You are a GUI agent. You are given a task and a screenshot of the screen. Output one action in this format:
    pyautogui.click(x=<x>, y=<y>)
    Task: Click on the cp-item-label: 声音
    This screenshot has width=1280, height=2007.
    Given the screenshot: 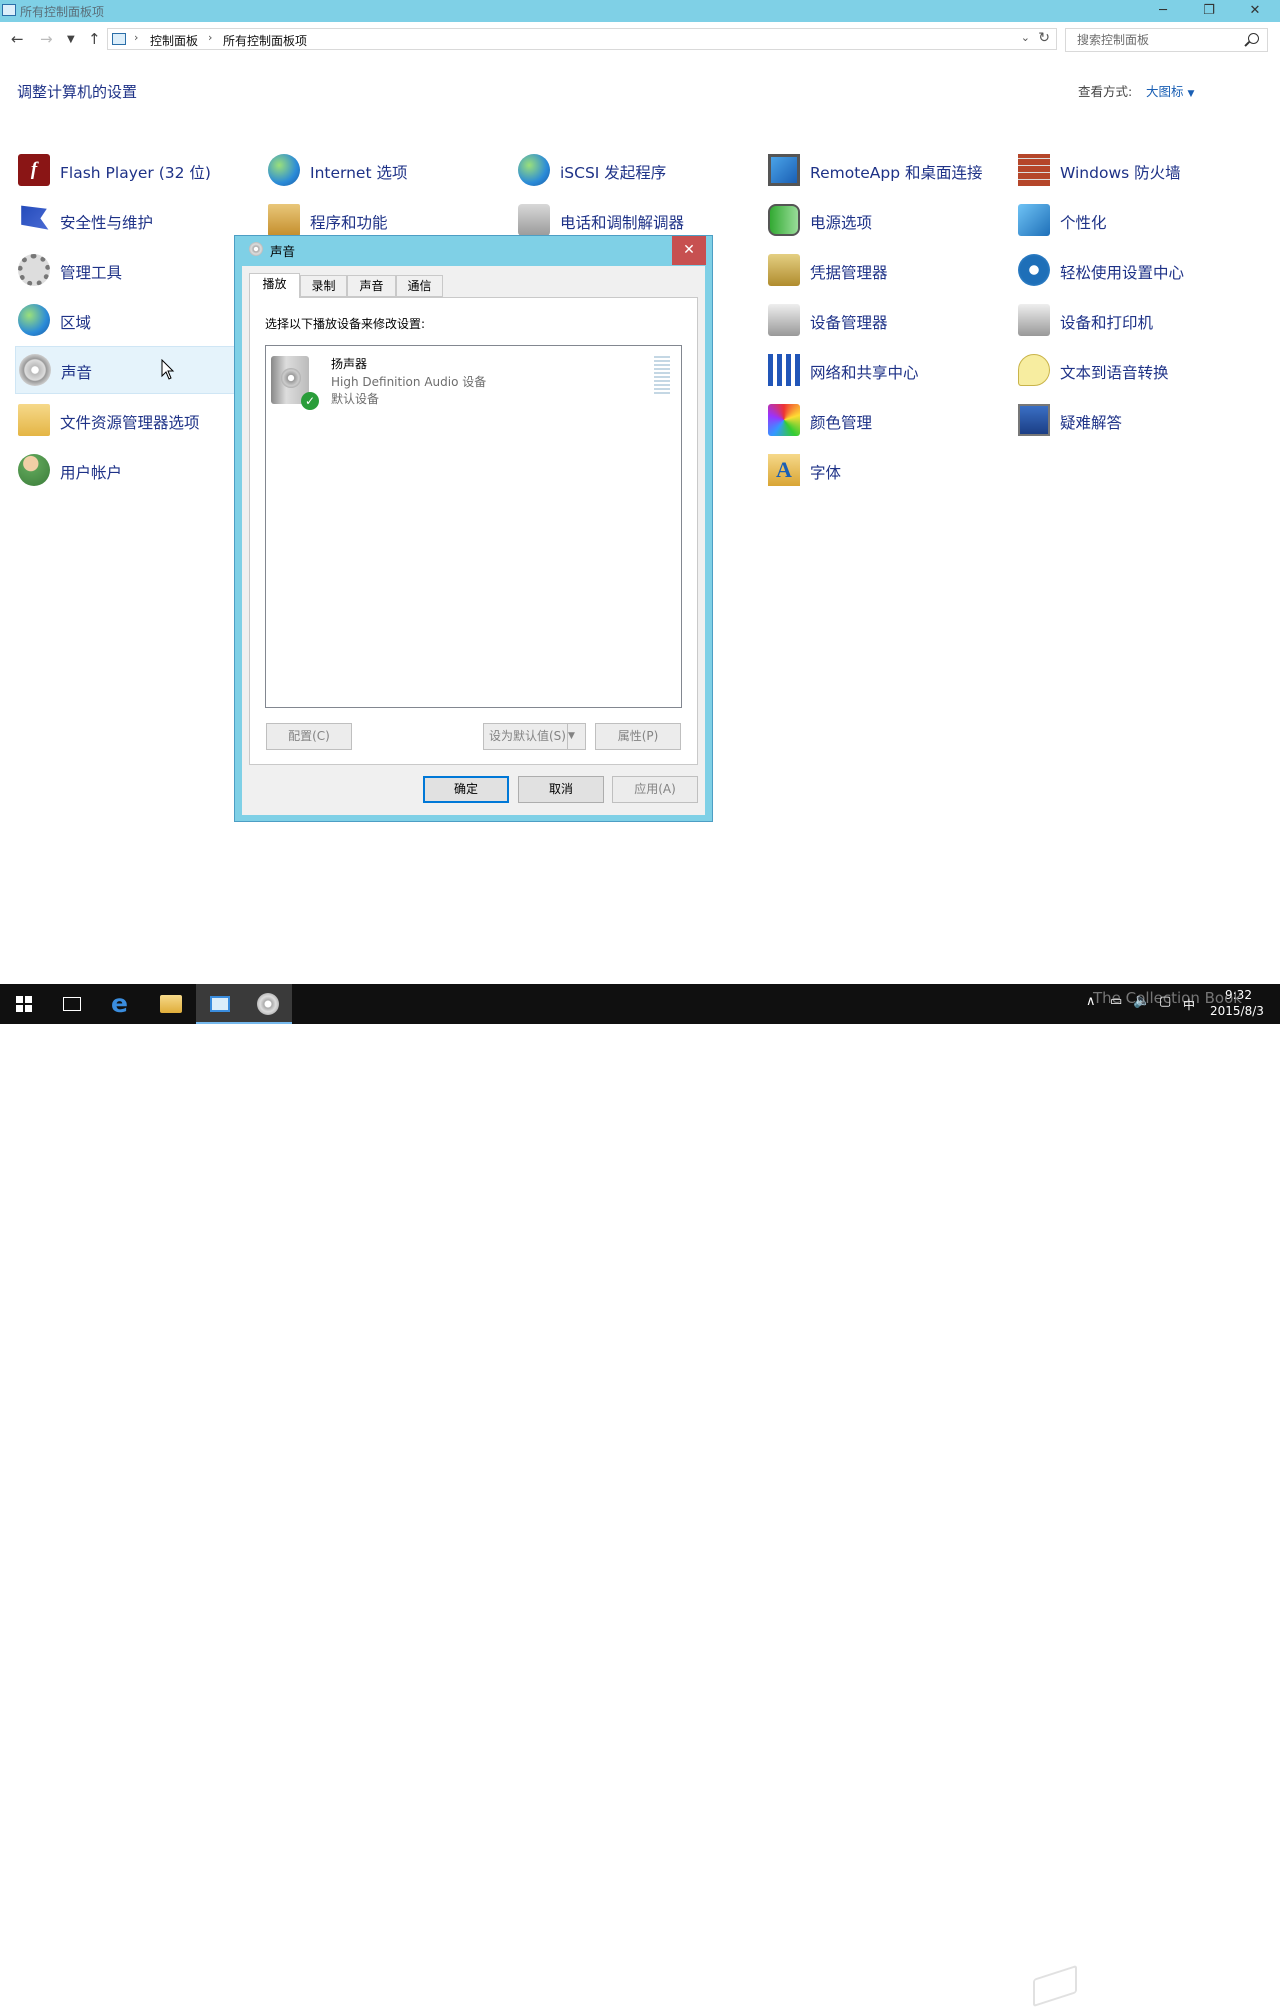 What is the action you would take?
    pyautogui.click(x=77, y=373)
    